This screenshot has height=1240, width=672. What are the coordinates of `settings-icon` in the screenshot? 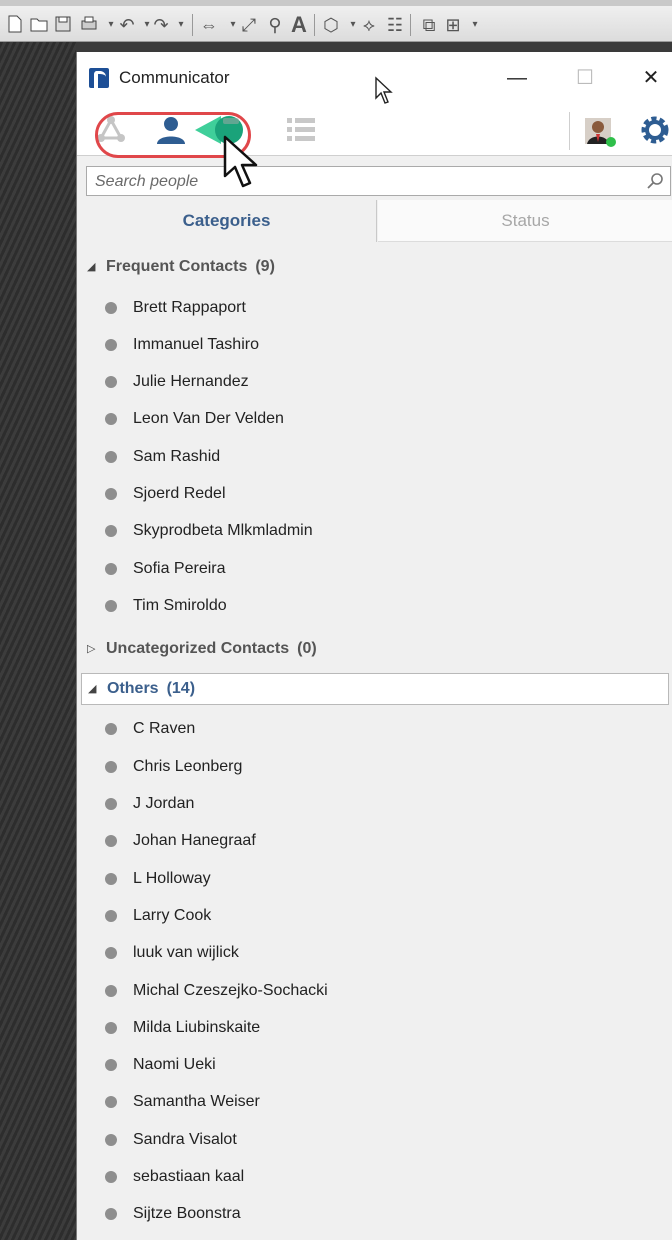 It's located at (654, 130).